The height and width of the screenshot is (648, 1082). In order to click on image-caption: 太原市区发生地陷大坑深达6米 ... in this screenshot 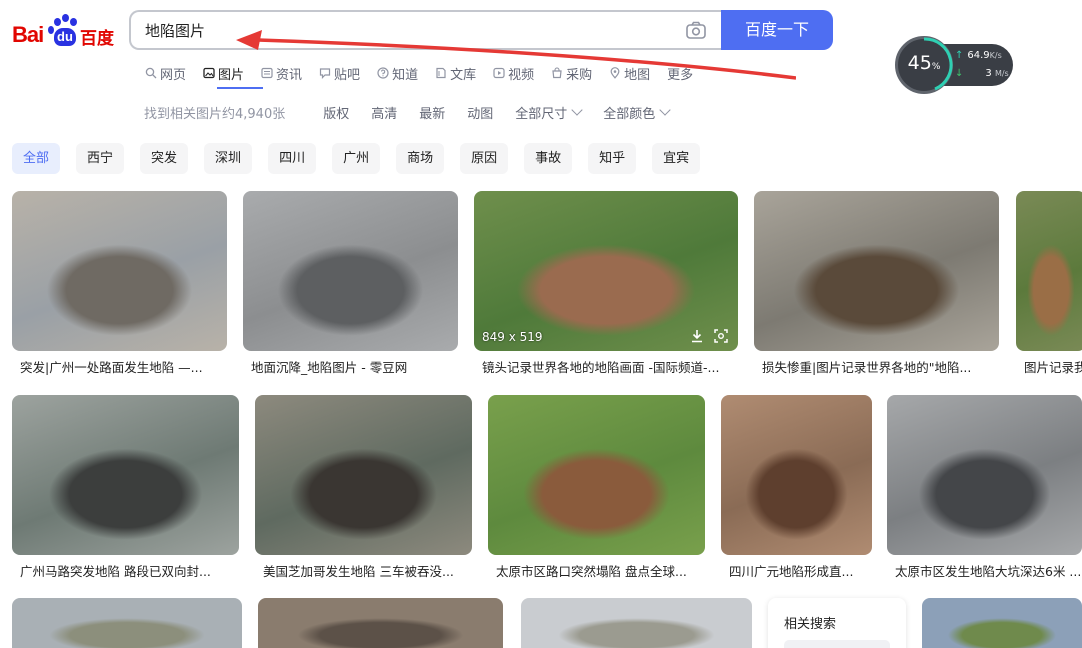, I will do `click(987, 570)`.